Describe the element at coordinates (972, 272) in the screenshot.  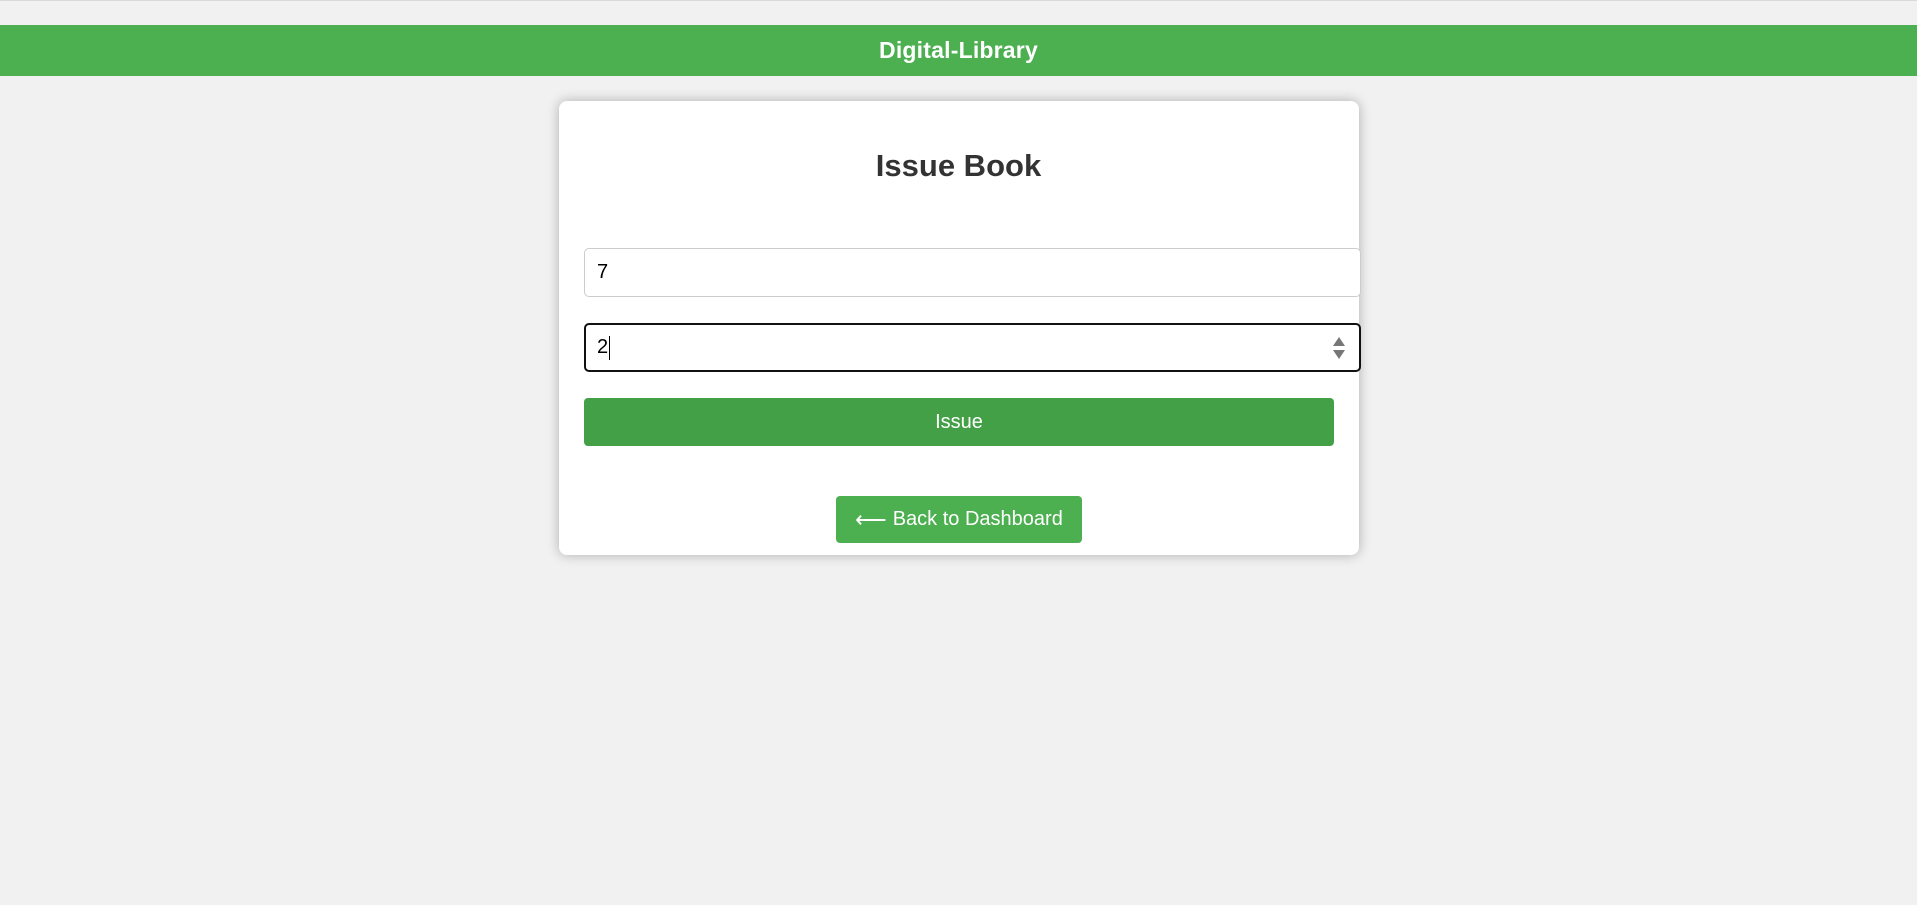
I see `book-id-input: 7` at that location.